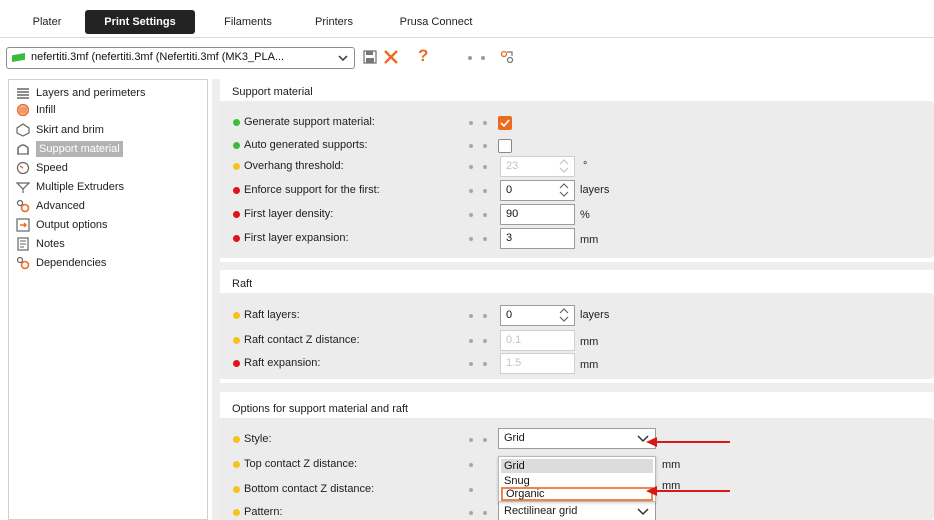 This screenshot has width=934, height=520. I want to click on extruders-icon, so click(23, 187).